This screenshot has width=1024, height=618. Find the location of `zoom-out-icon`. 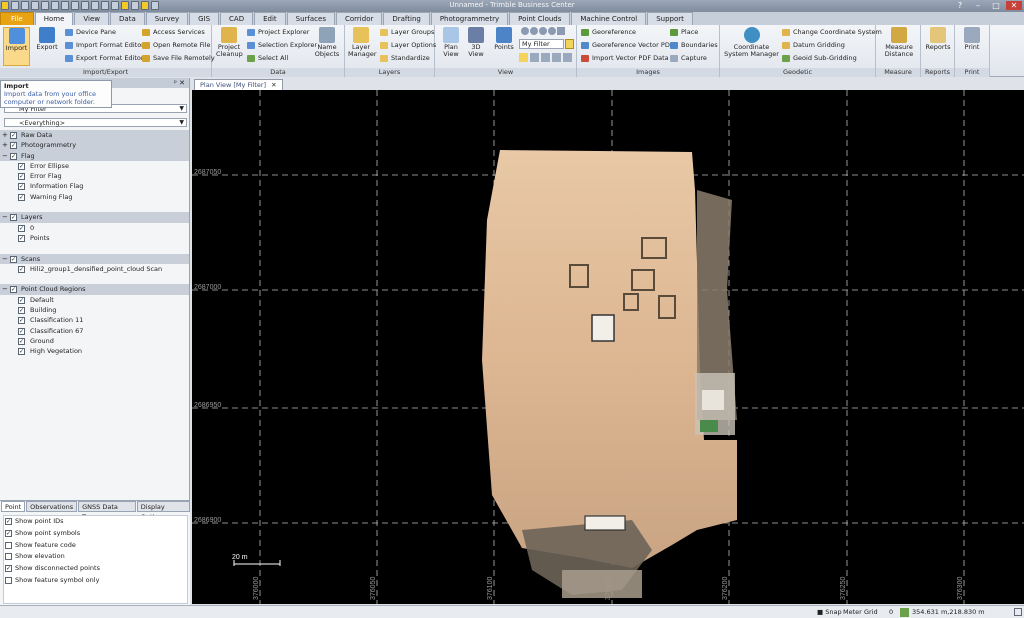

zoom-out-icon is located at coordinates (534, 31).